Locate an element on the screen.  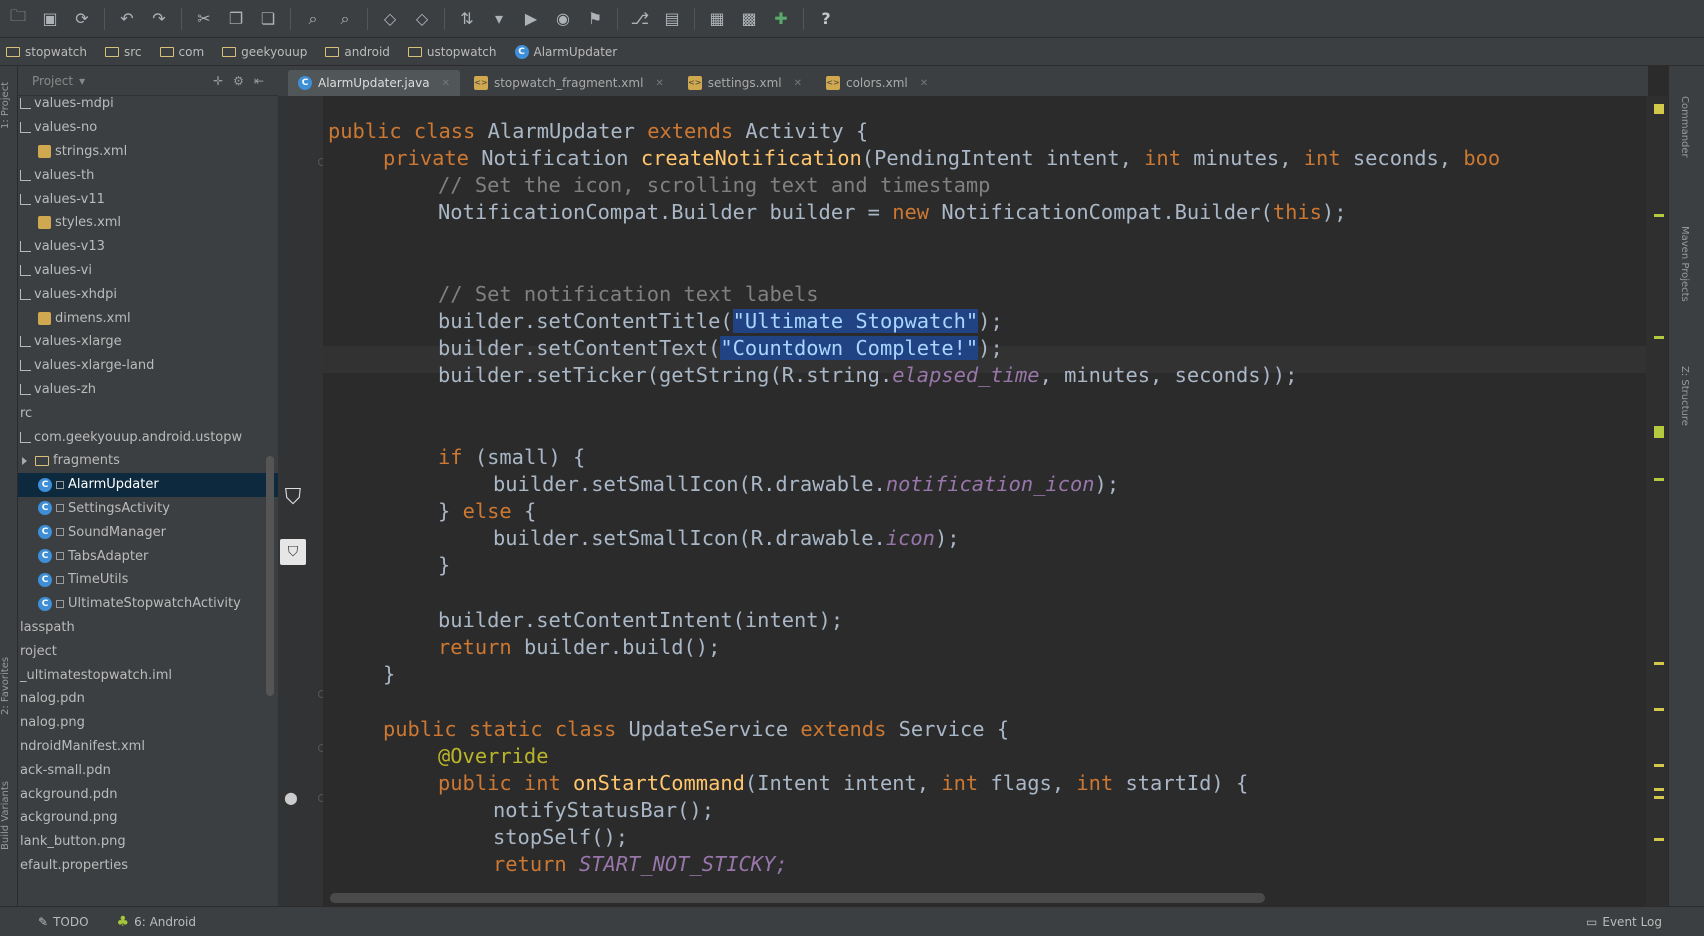
breadcrumb-item: stopwatch is located at coordinates (46, 52).